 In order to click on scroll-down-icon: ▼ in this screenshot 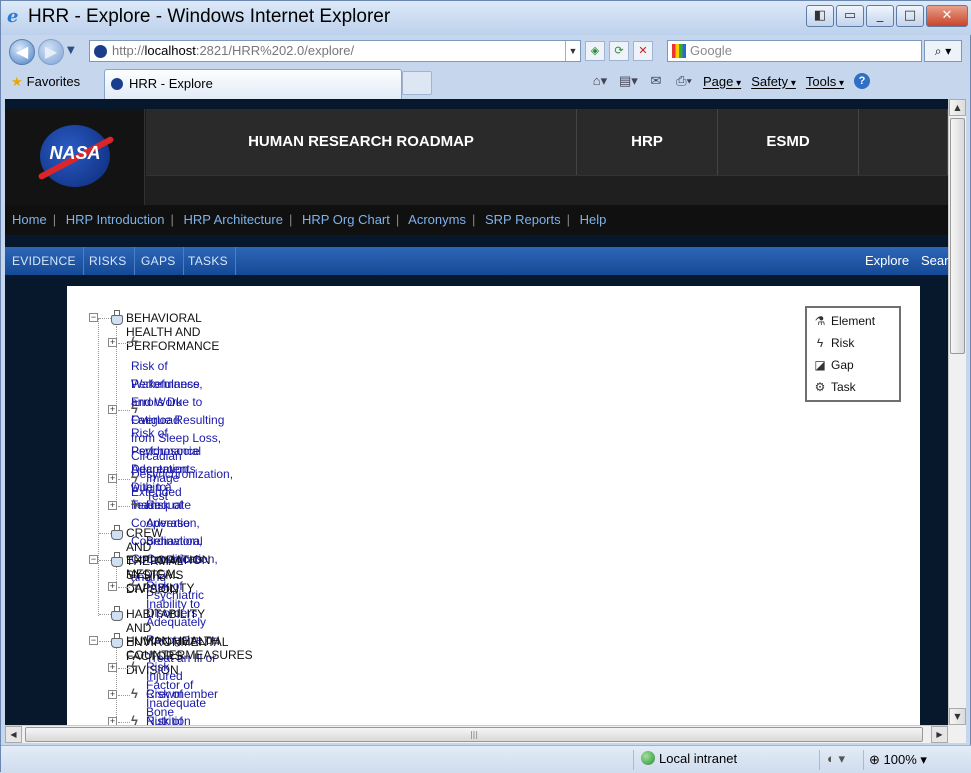, I will do `click(957, 716)`.